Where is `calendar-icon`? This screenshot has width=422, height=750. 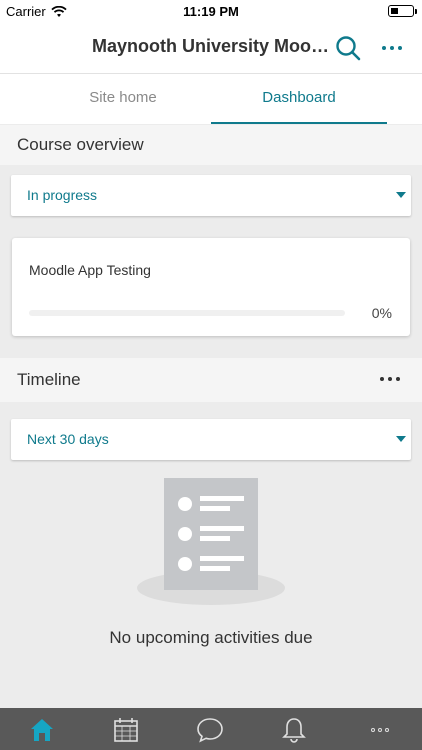
calendar-icon is located at coordinates (126, 730).